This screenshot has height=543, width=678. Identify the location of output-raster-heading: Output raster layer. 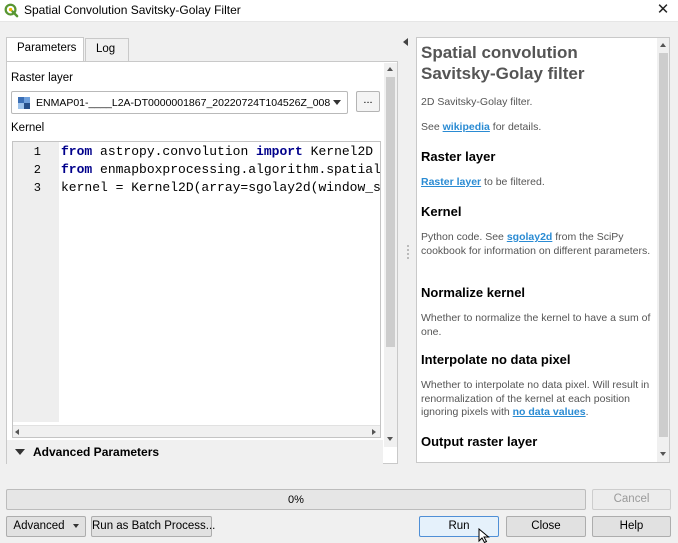
(479, 441).